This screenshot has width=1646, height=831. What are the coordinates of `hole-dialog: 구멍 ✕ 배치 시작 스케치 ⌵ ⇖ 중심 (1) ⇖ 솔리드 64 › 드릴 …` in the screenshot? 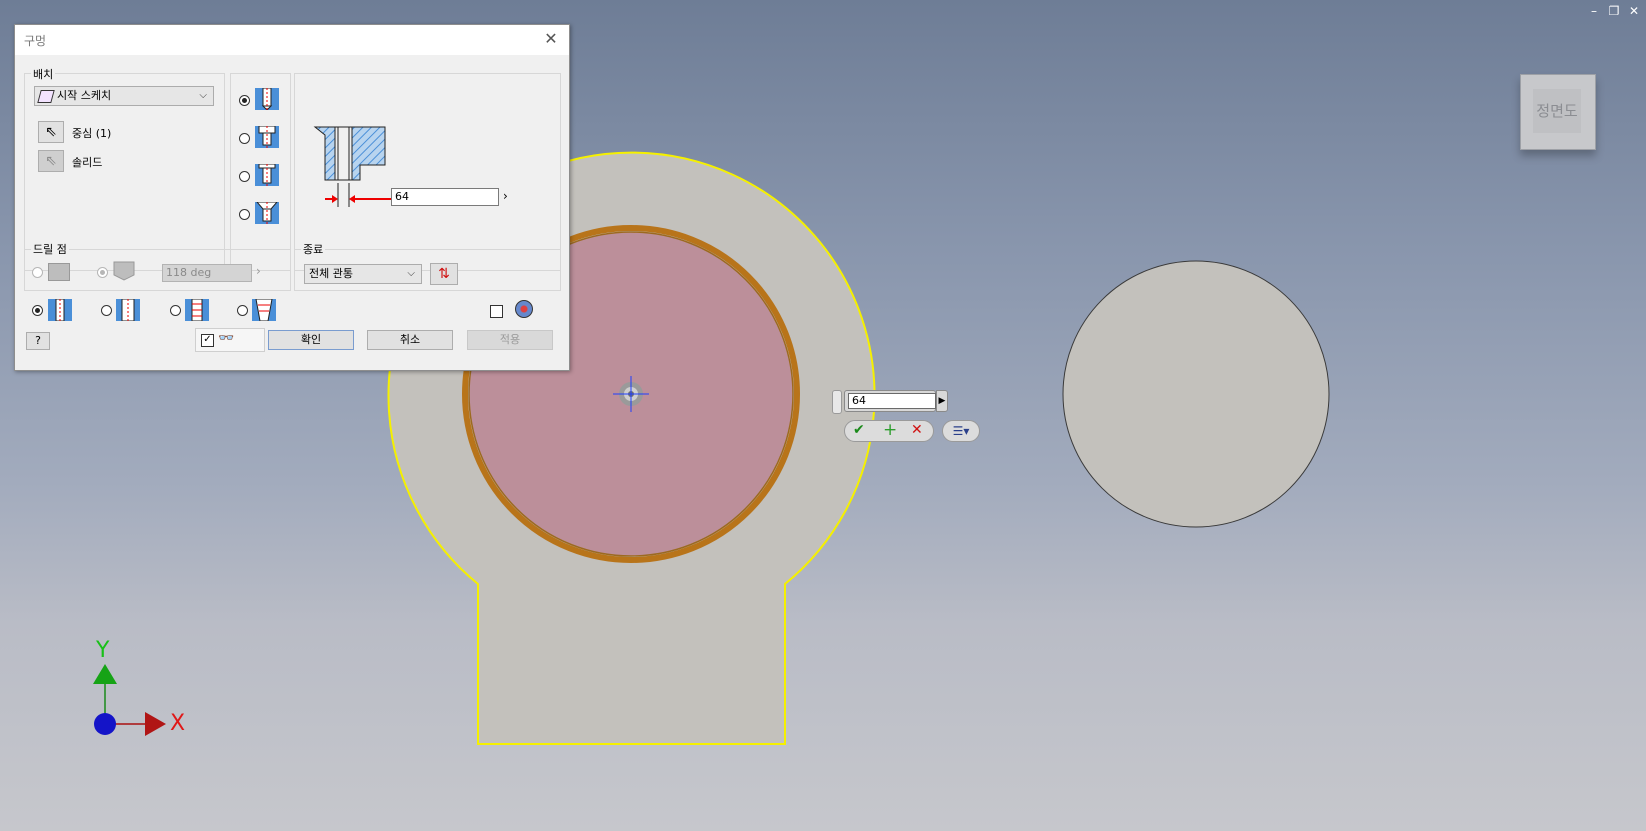 It's located at (292, 197).